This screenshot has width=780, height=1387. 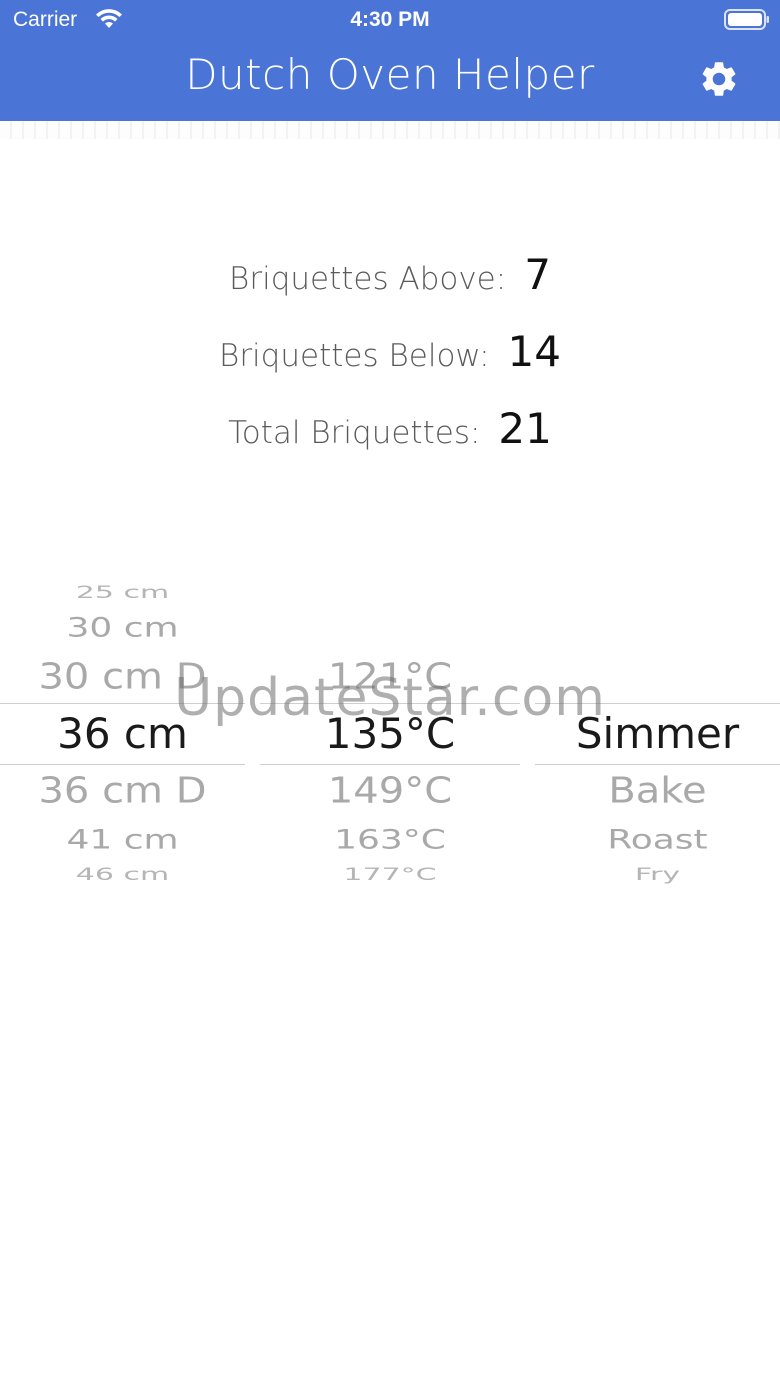 What do you see at coordinates (122, 677) in the screenshot?
I see `size-option: 30 cm D` at bounding box center [122, 677].